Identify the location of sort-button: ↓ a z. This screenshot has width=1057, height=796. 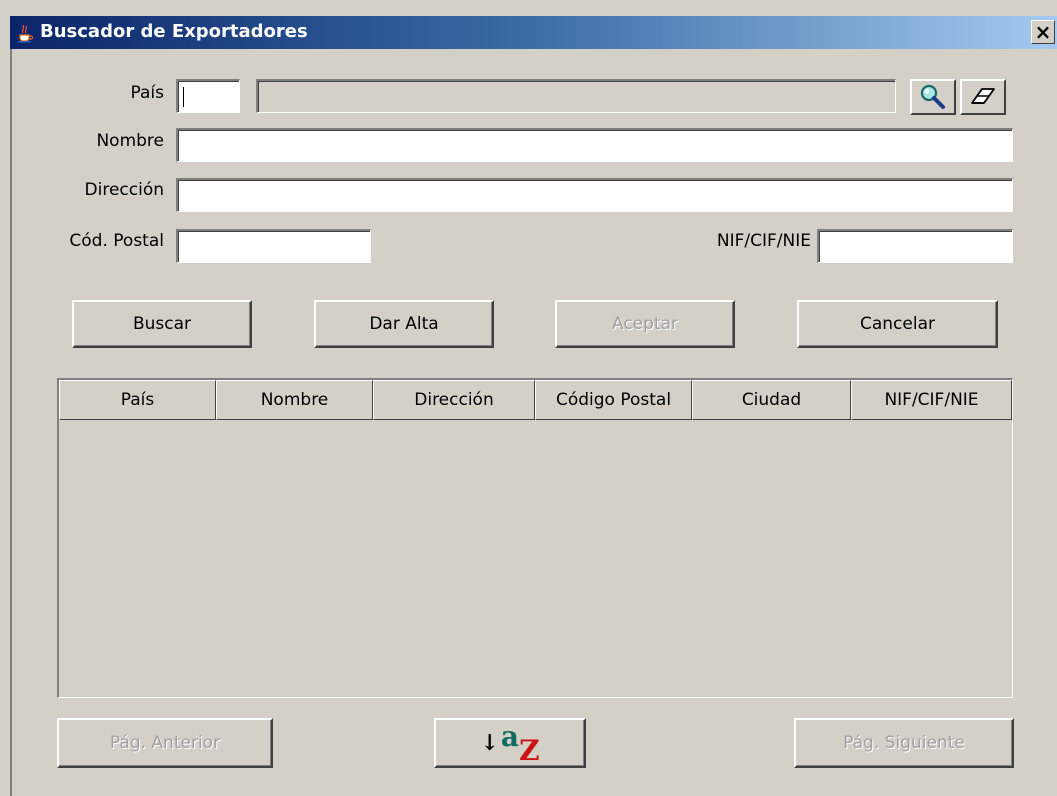
(510, 743).